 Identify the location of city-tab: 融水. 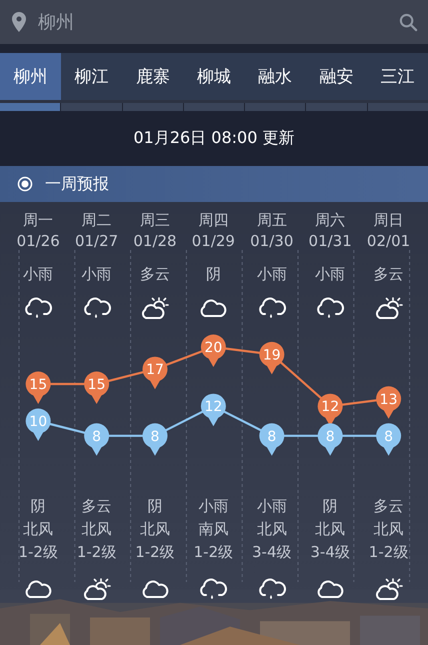
(275, 76).